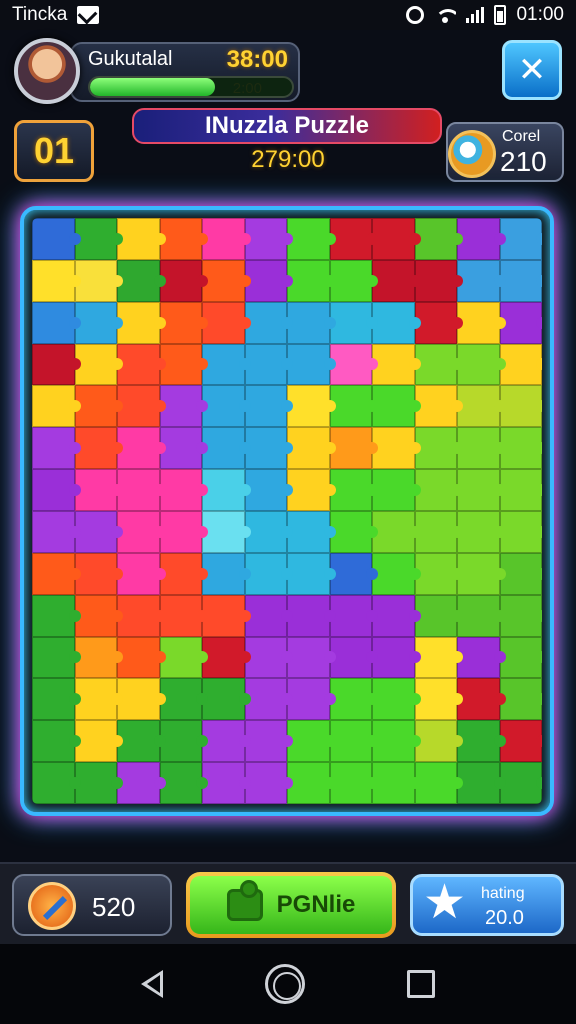 The height and width of the screenshot is (1024, 576). Describe the element at coordinates (487, 905) in the screenshot. I see `rating-button: ★ hating 20.0` at that location.